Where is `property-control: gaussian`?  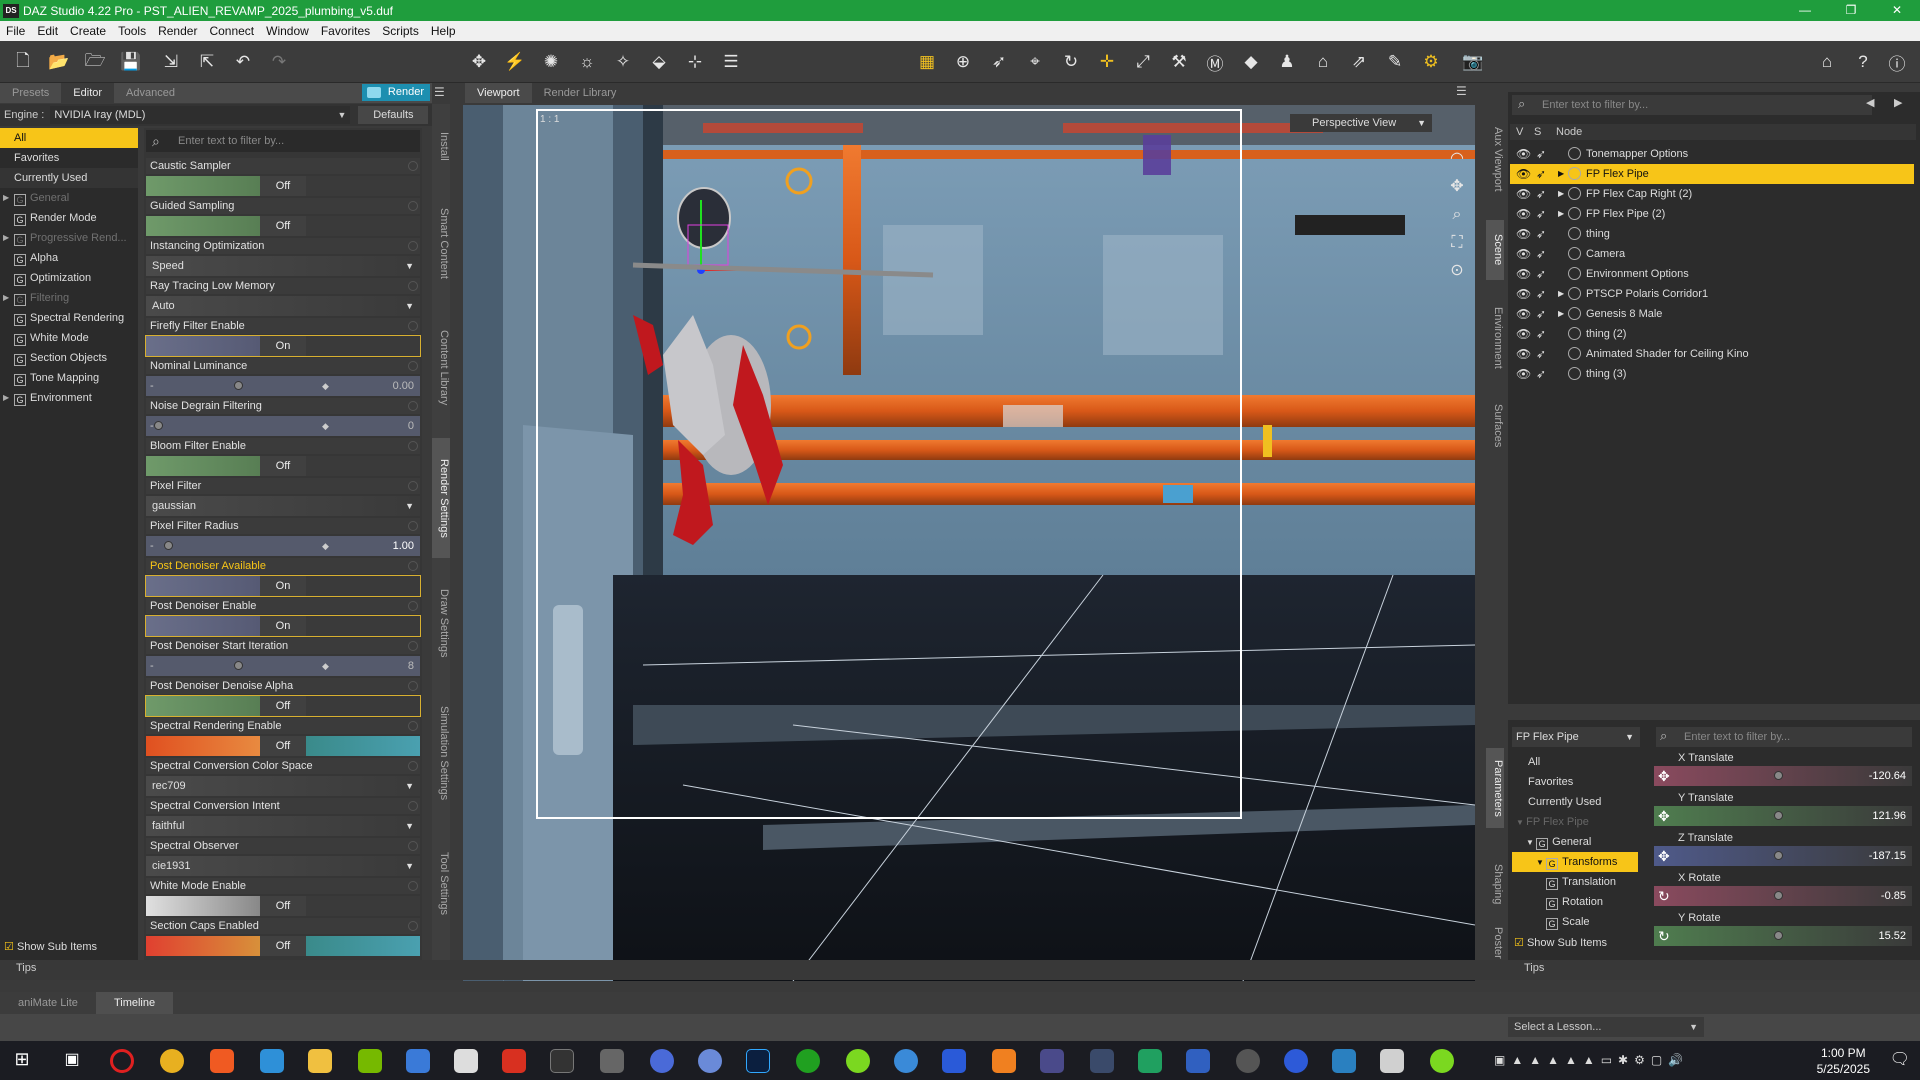 property-control: gaussian is located at coordinates (283, 506).